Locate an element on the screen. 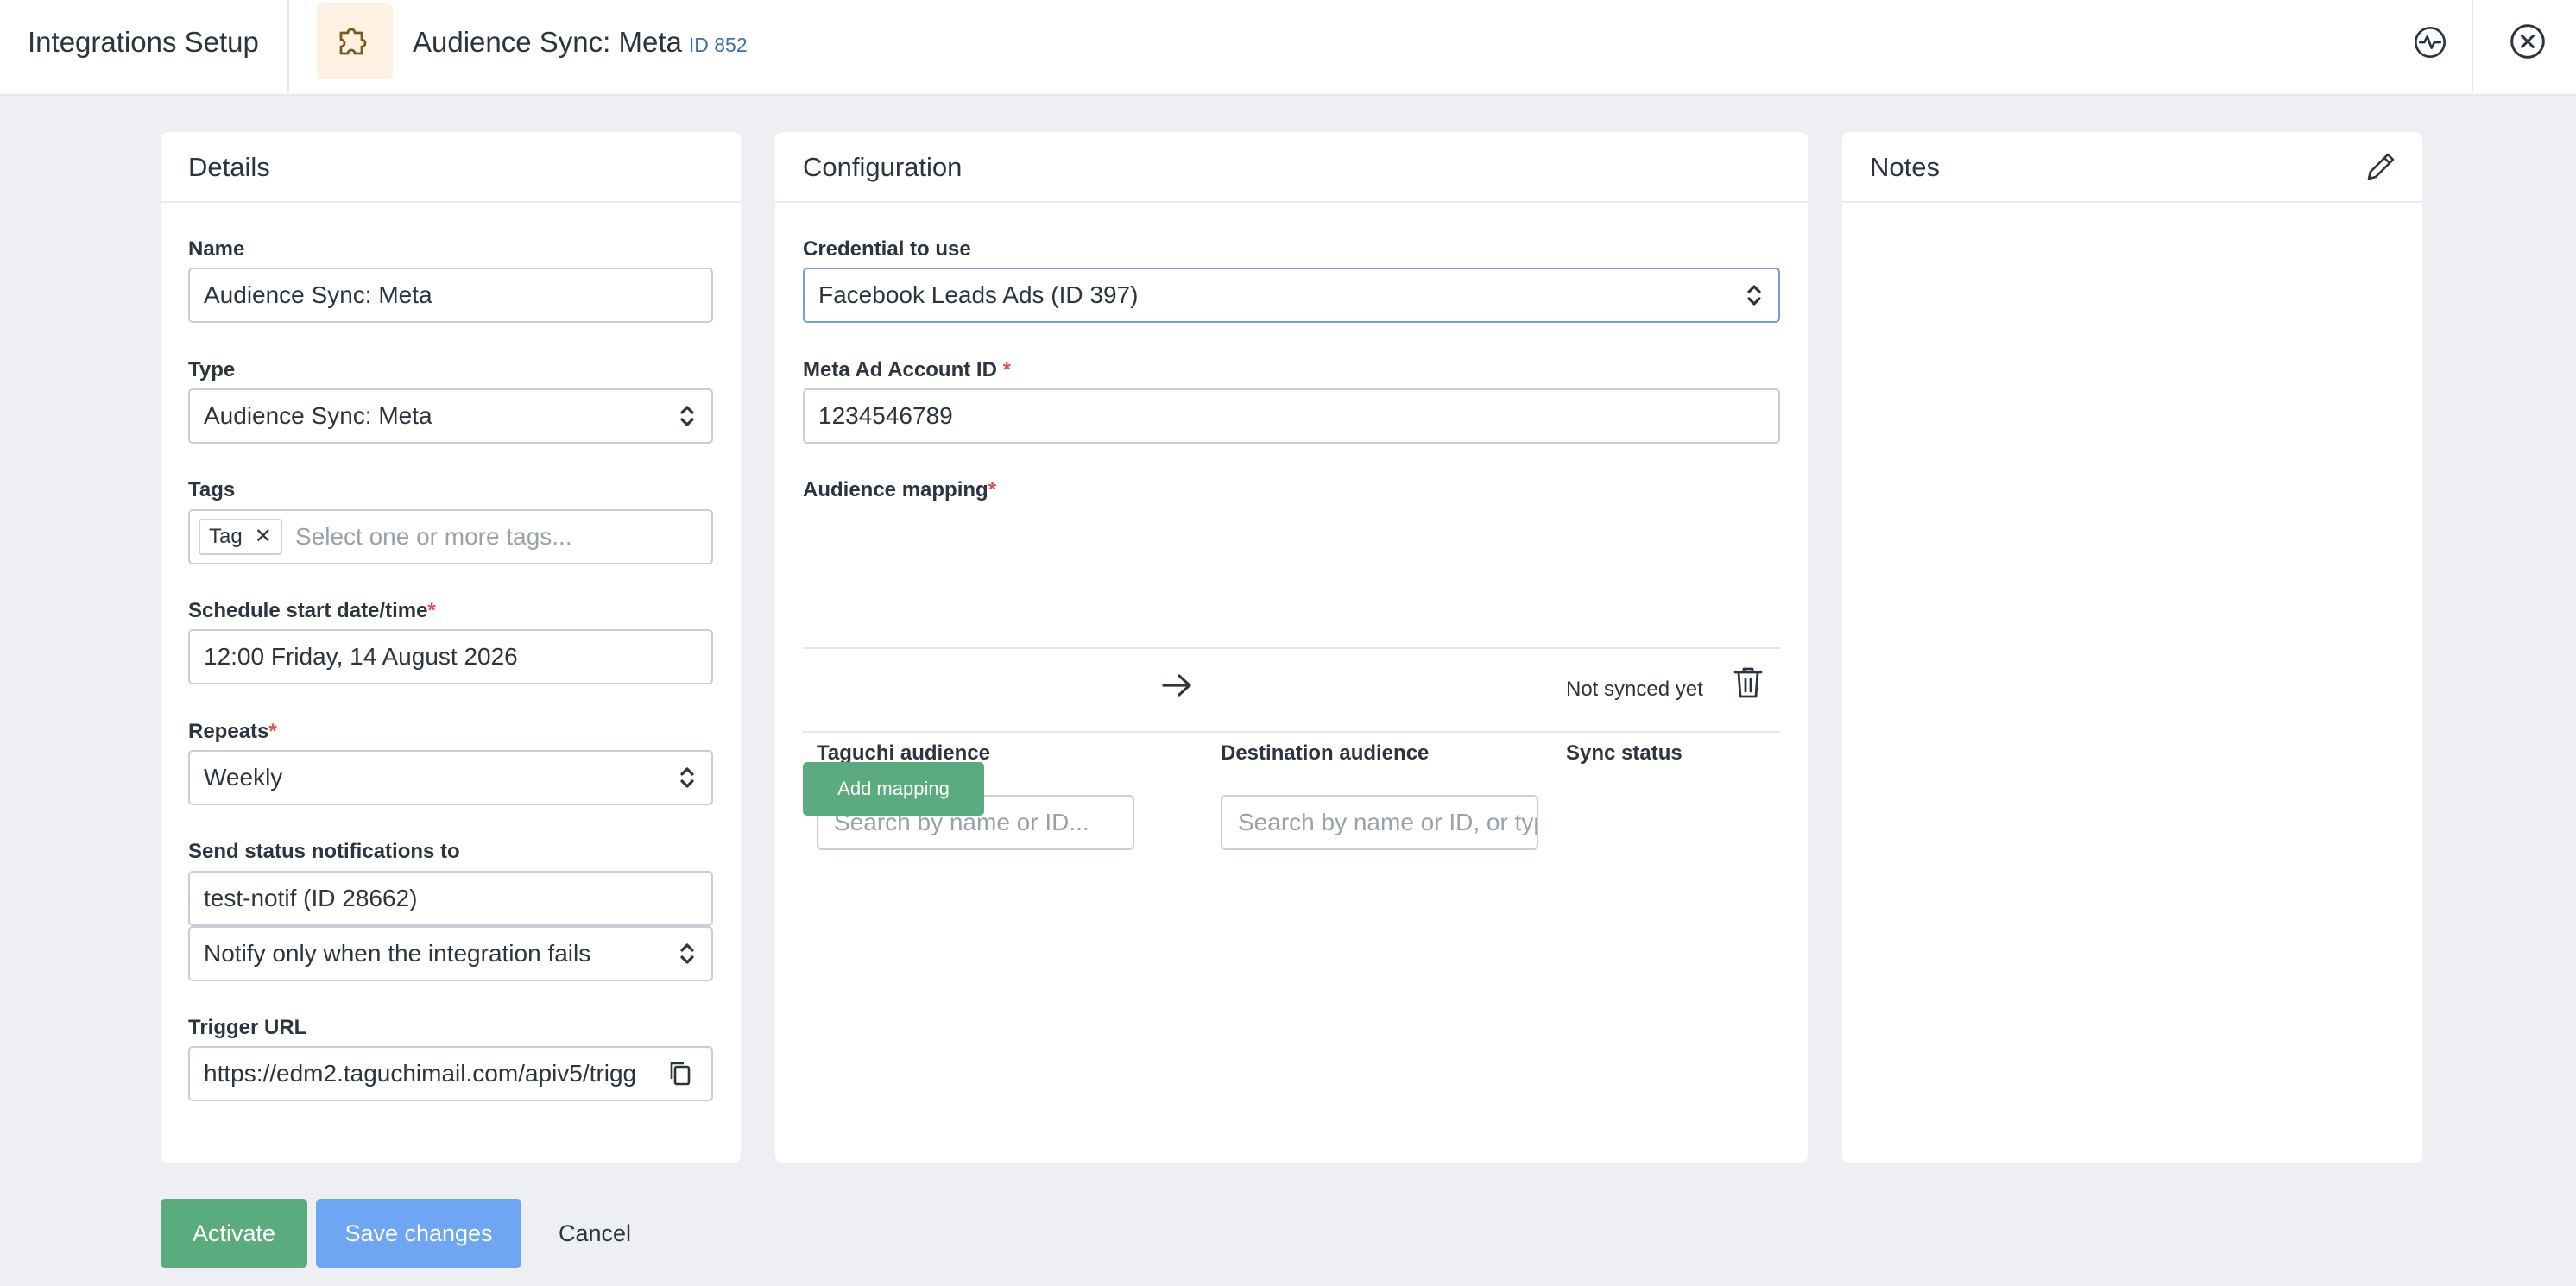 This screenshot has width=2576, height=1286. activate-button: Activate is located at coordinates (234, 1233).